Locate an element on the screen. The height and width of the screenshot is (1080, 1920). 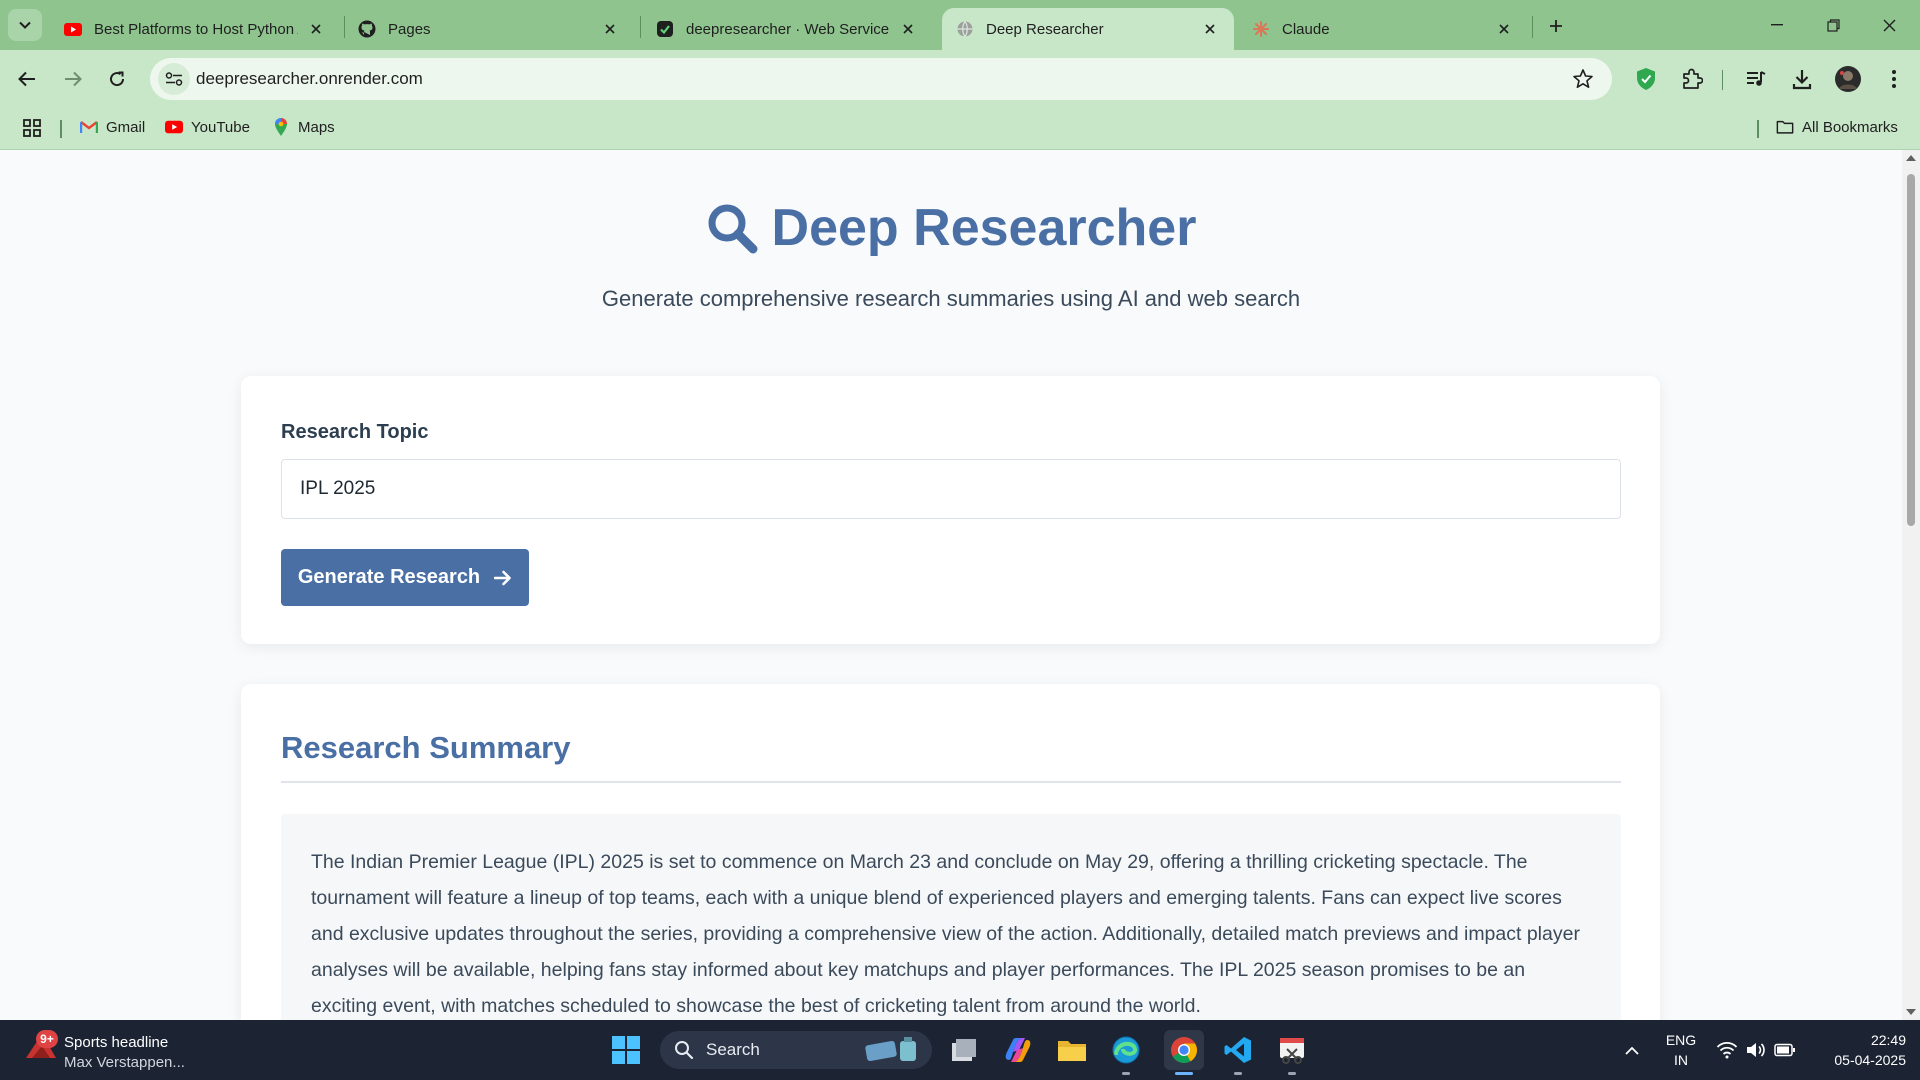
app-header: Deep Researcher is located at coordinates (951, 228).